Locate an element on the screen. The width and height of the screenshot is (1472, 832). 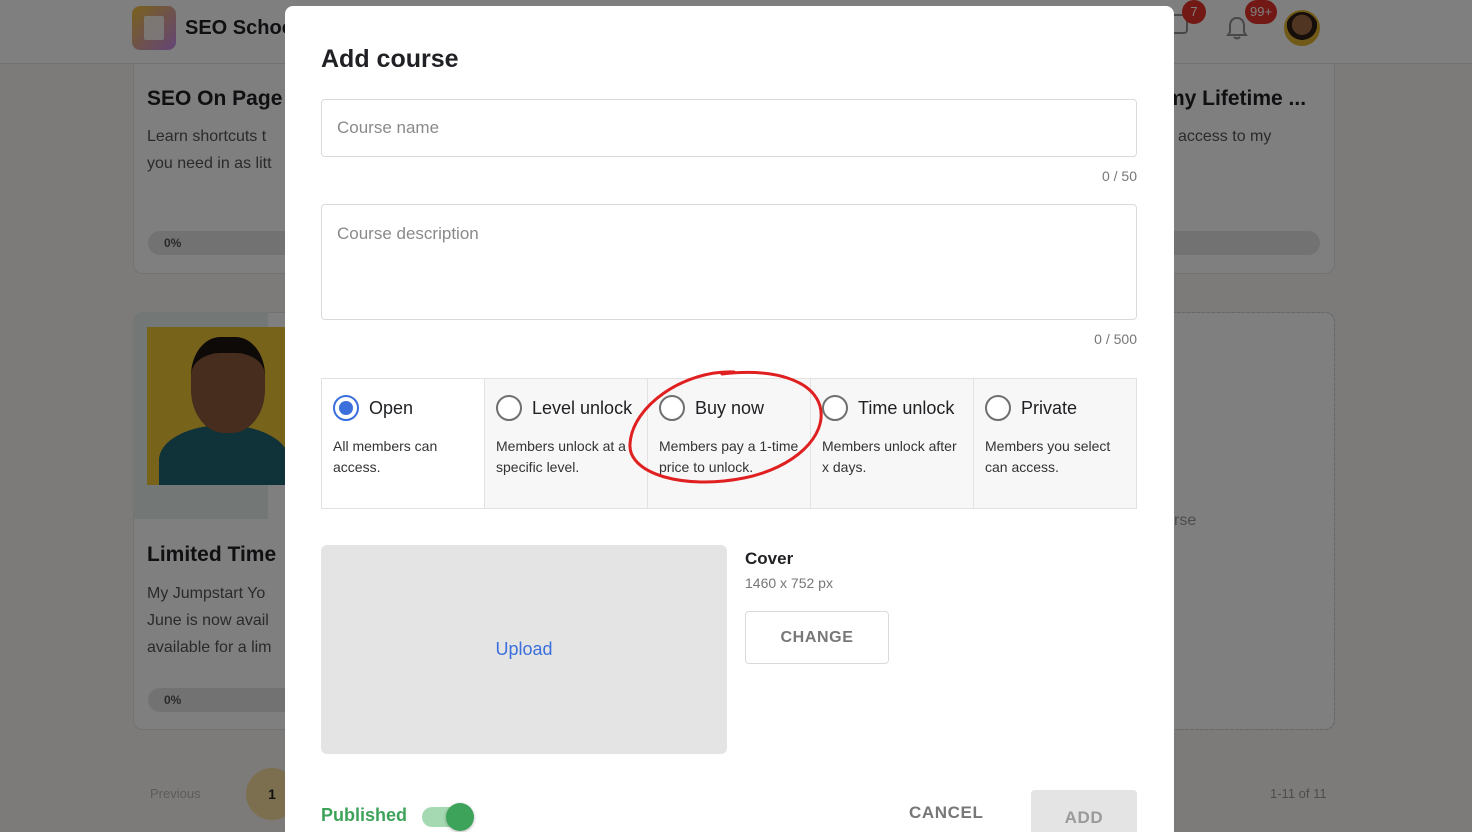
access-option-desc: Members unlock after x days. is located at coordinates (889, 456).